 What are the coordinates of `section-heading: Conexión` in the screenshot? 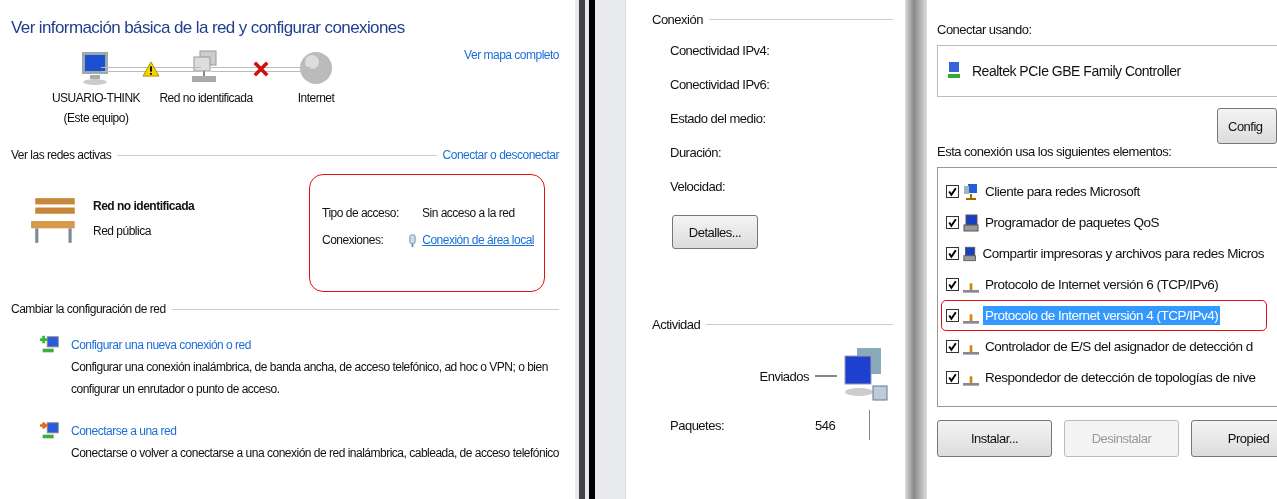 It's located at (677, 19).